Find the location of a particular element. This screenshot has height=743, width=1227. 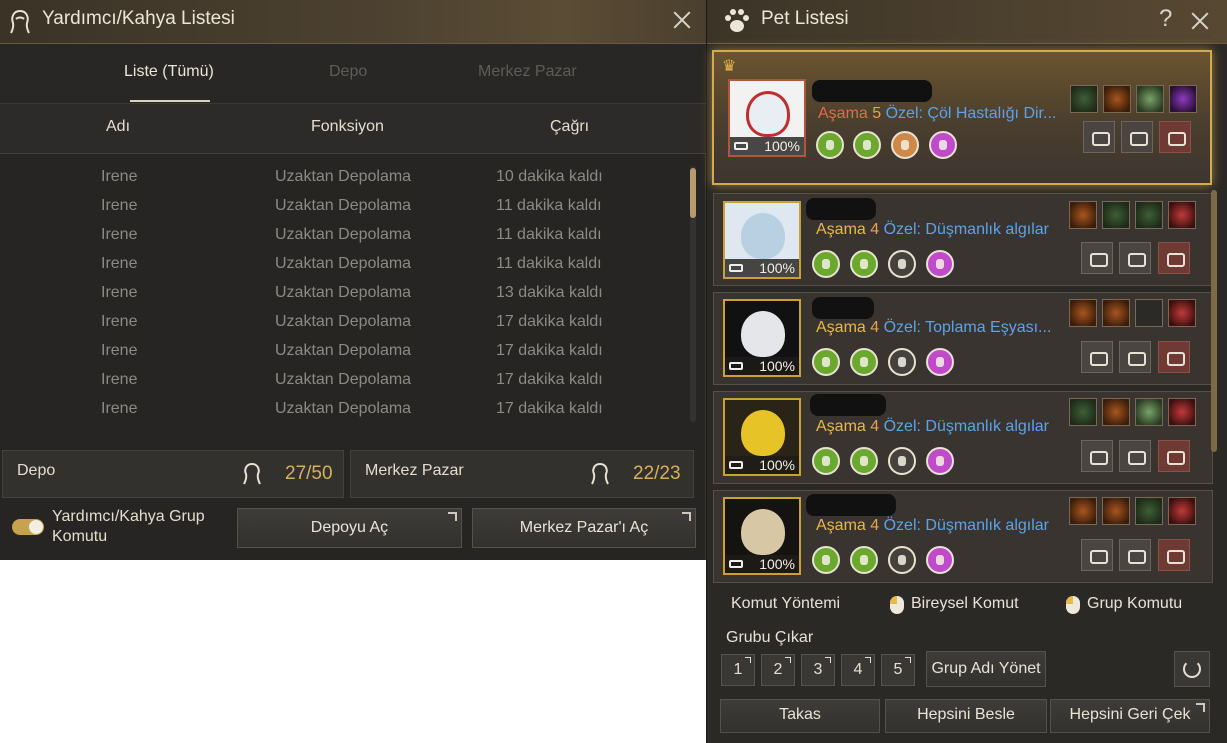

open-pazar-button: Merkez Pazar'ı Aç is located at coordinates (584, 528).